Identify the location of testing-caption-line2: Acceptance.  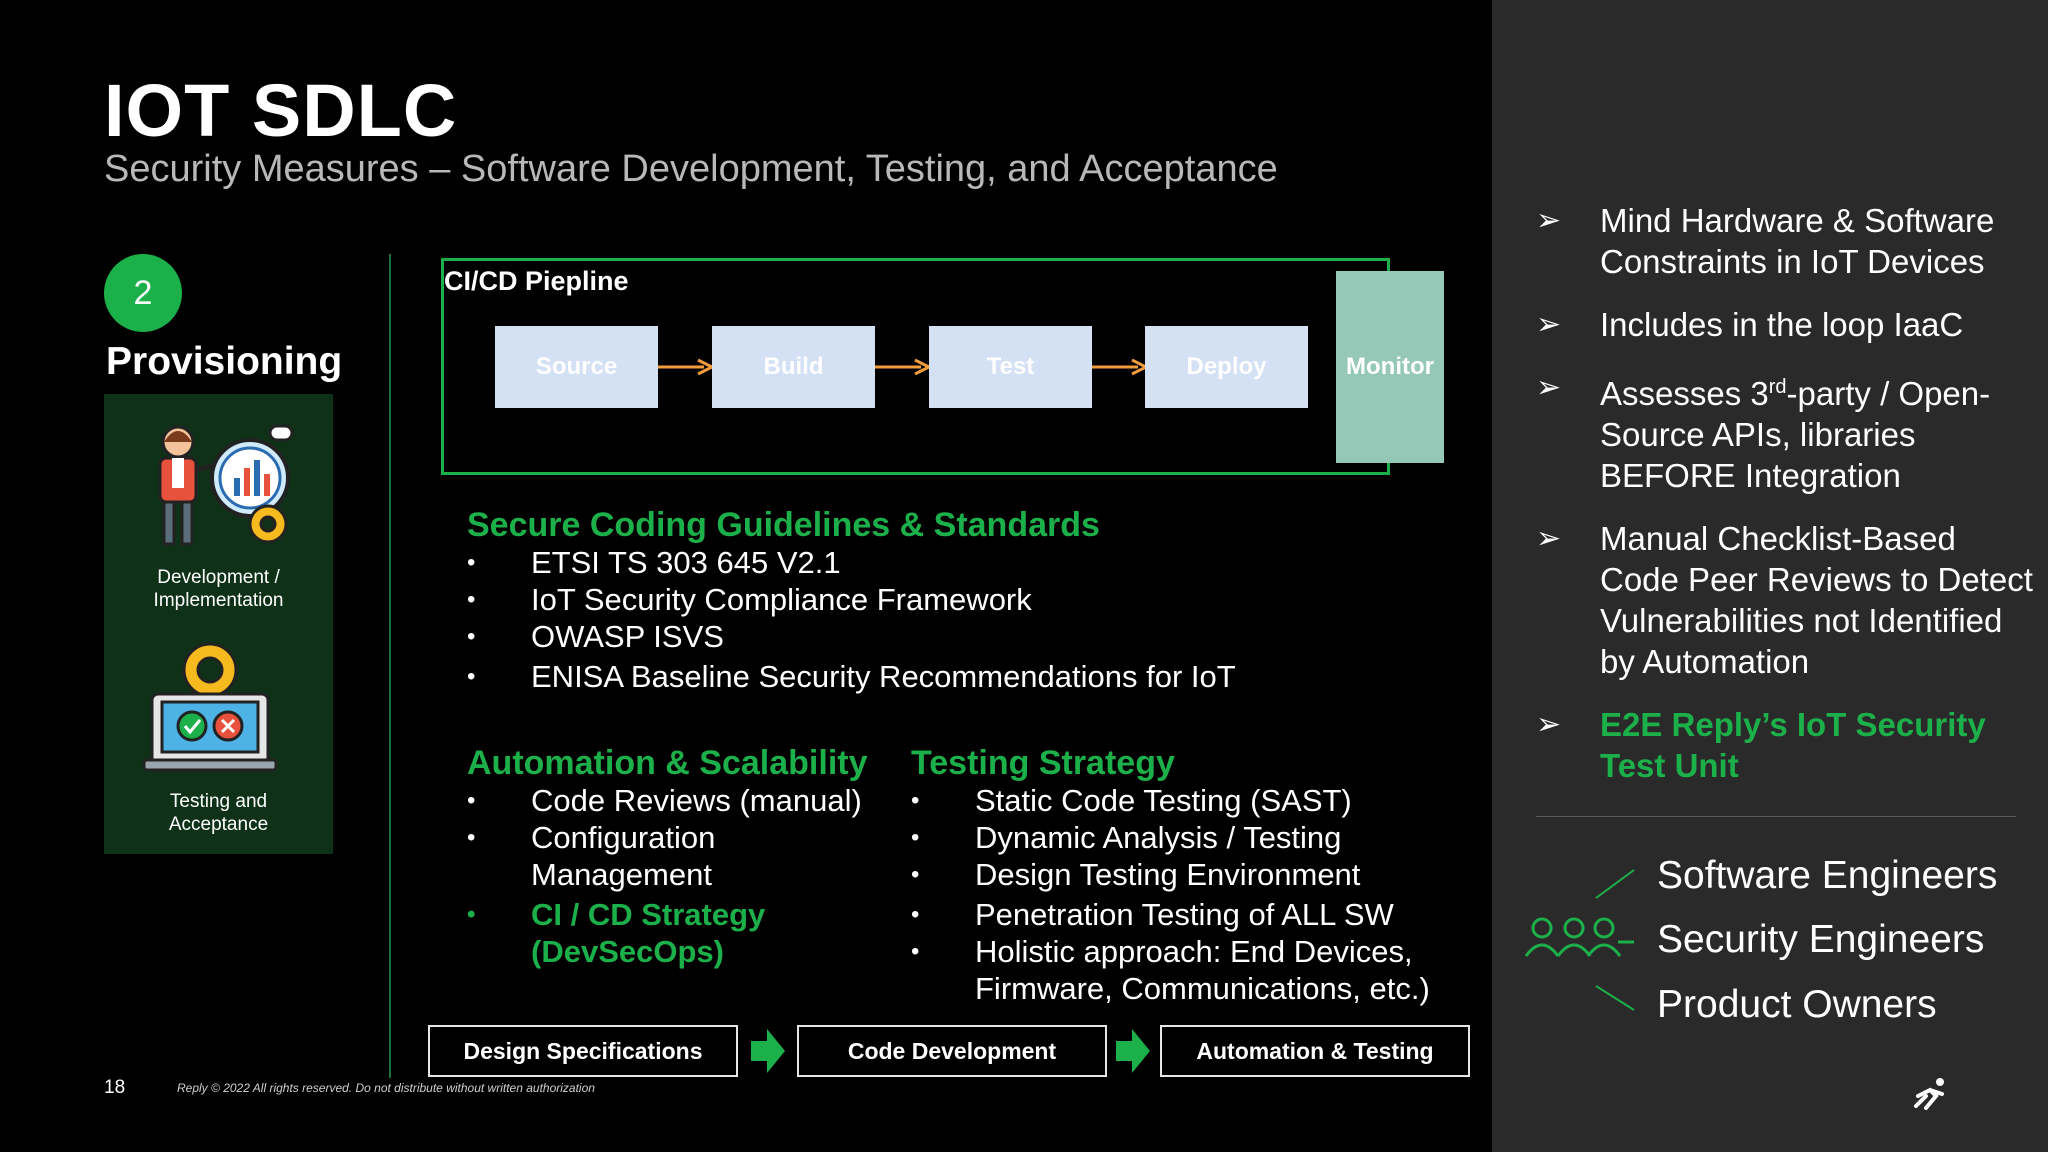
(218, 824).